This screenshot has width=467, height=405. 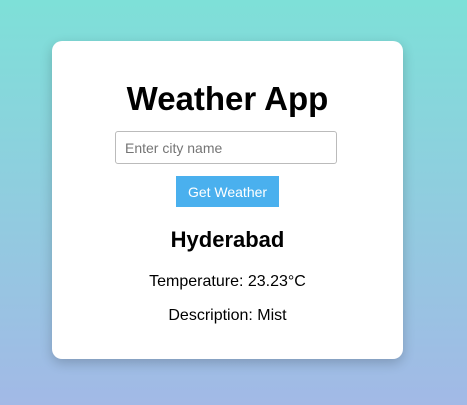 I want to click on app-title: Weather App, so click(x=227, y=98).